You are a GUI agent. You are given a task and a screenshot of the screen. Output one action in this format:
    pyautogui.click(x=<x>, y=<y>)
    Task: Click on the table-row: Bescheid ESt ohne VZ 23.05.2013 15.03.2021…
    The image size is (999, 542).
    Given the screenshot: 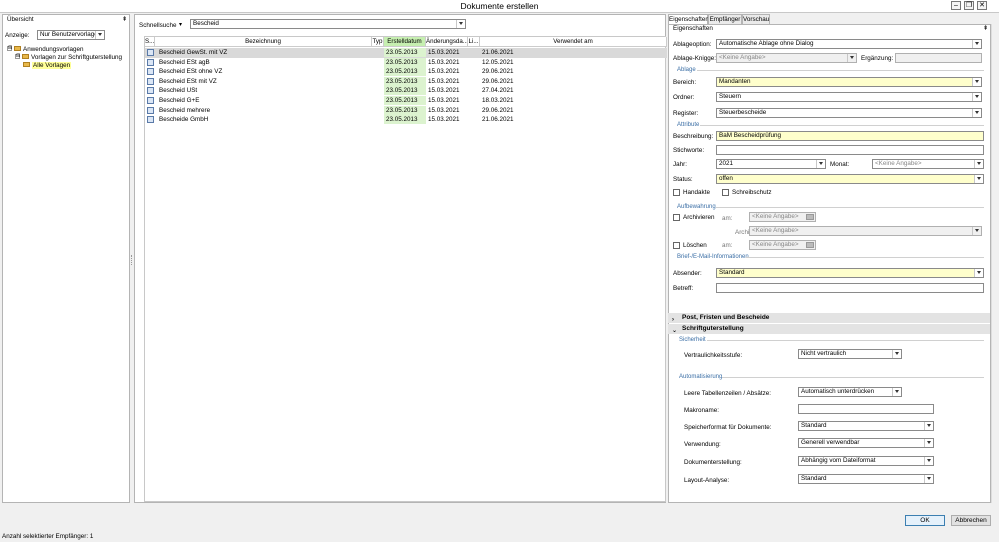 What is the action you would take?
    pyautogui.click(x=406, y=72)
    